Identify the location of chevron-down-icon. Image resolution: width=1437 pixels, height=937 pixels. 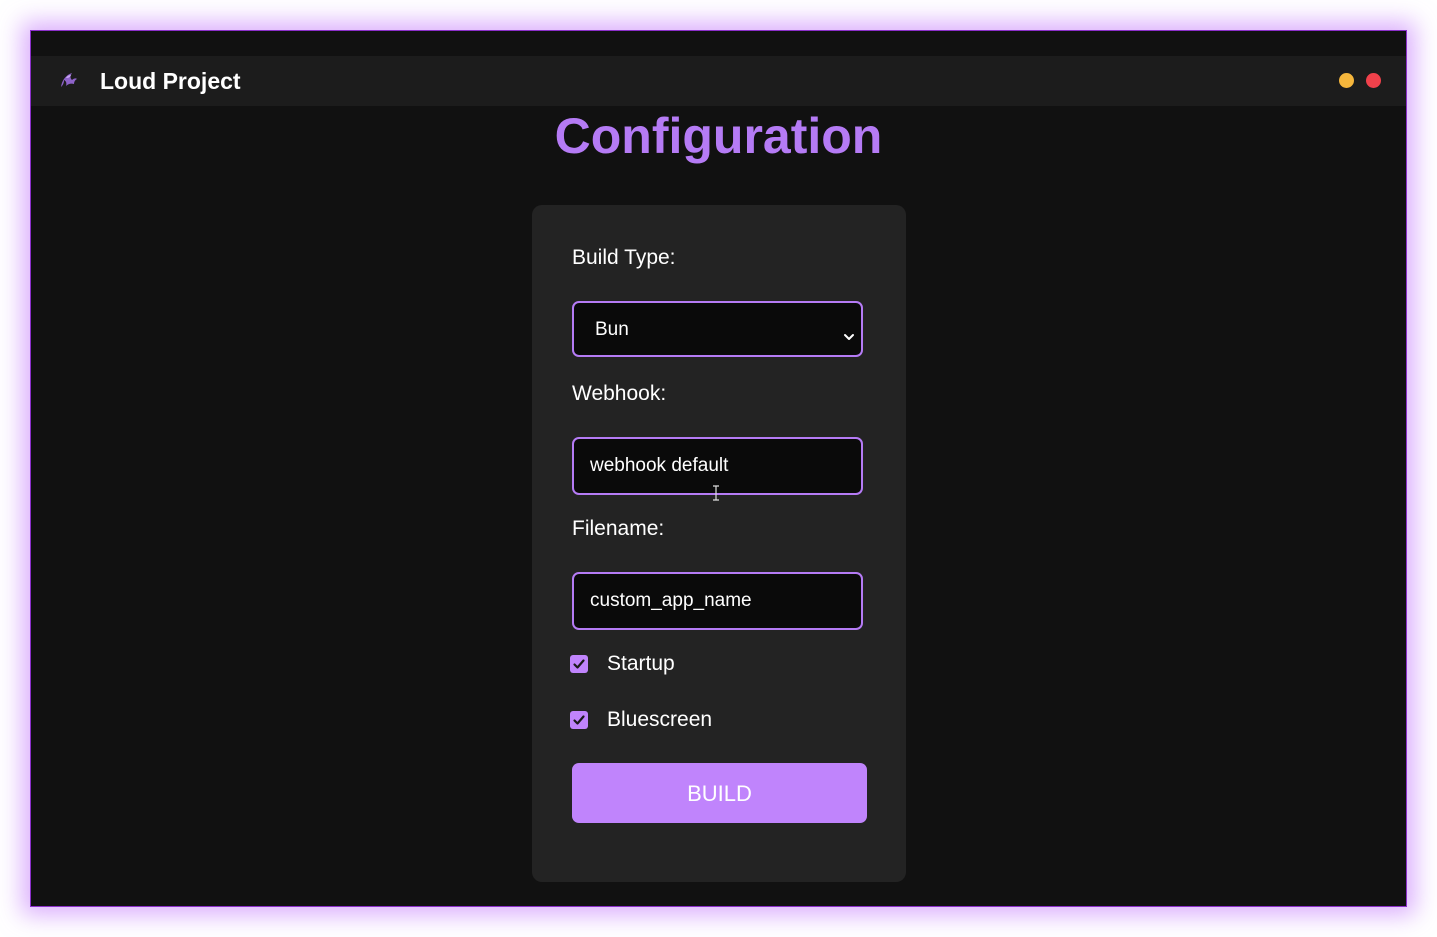
(849, 332).